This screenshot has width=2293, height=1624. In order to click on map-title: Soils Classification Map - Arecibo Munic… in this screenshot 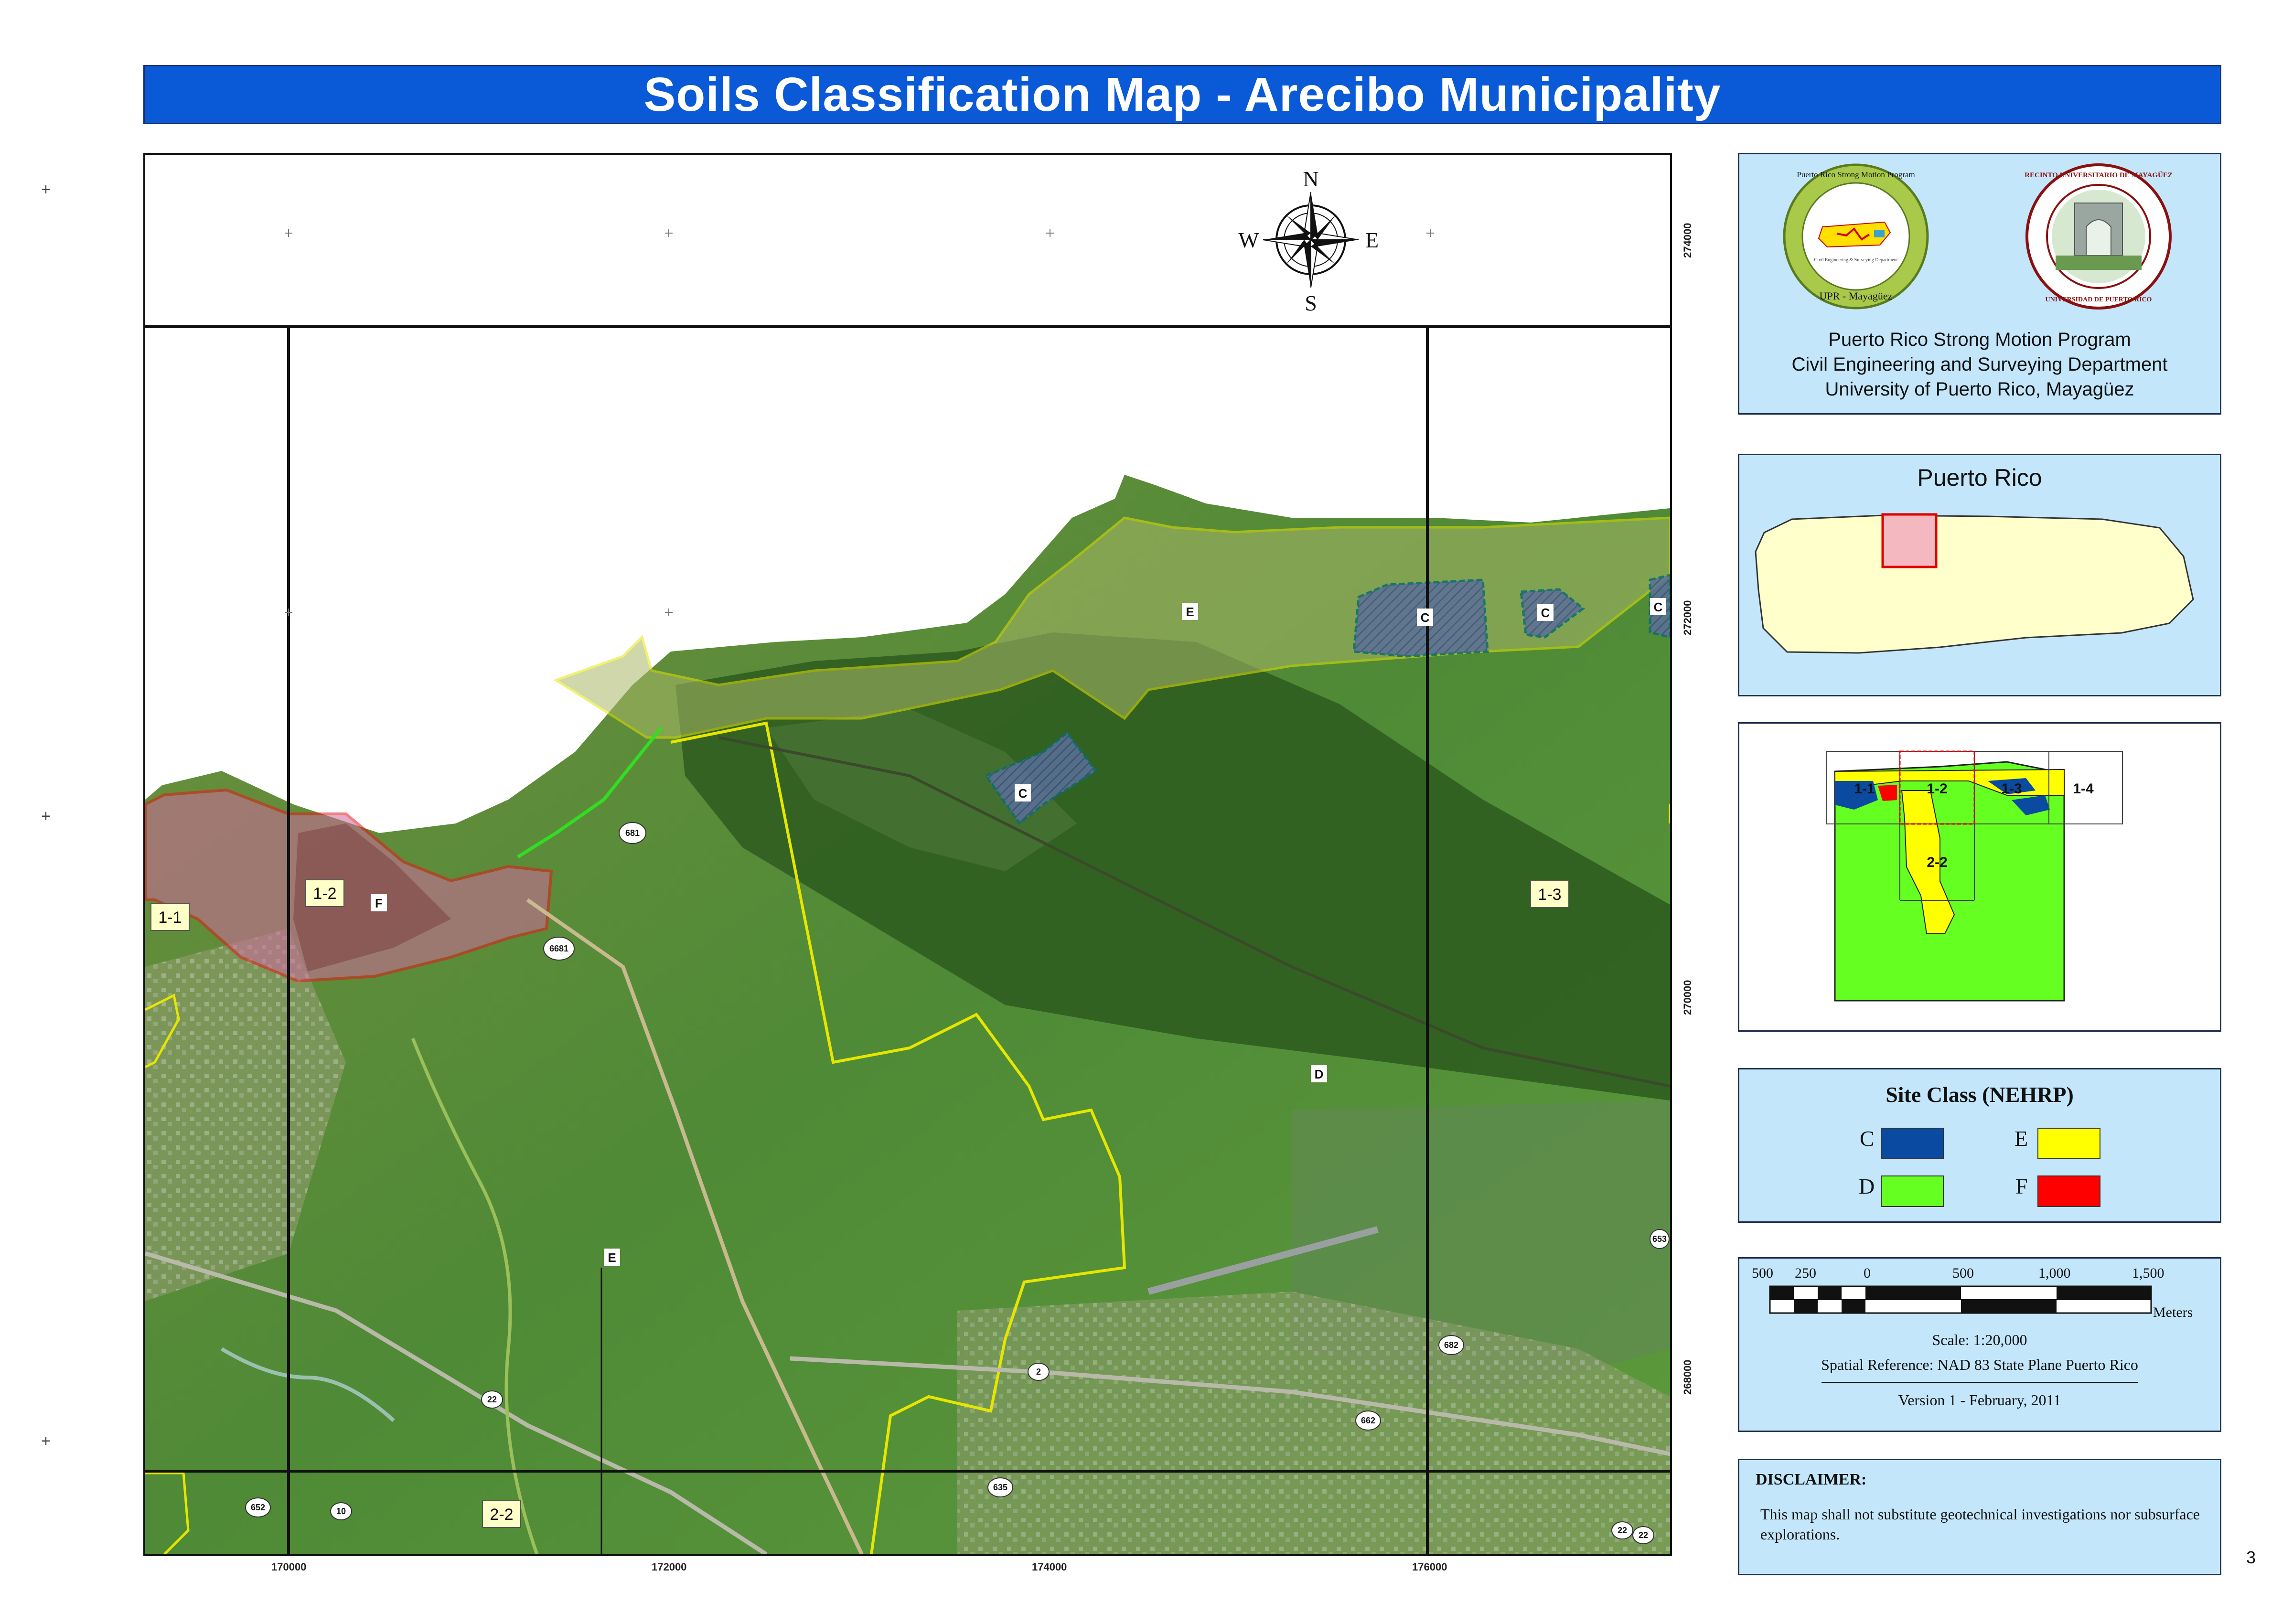, I will do `click(1182, 94)`.